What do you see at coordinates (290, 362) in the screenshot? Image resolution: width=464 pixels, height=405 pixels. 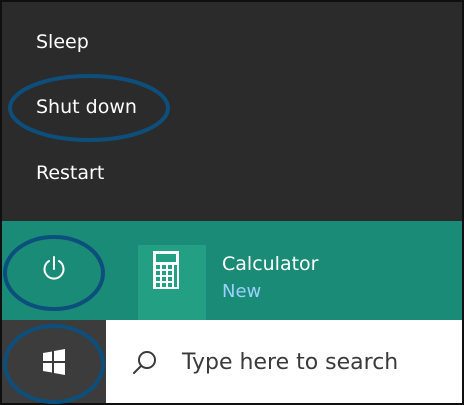 I see `search-placeholder: Type here to search` at bounding box center [290, 362].